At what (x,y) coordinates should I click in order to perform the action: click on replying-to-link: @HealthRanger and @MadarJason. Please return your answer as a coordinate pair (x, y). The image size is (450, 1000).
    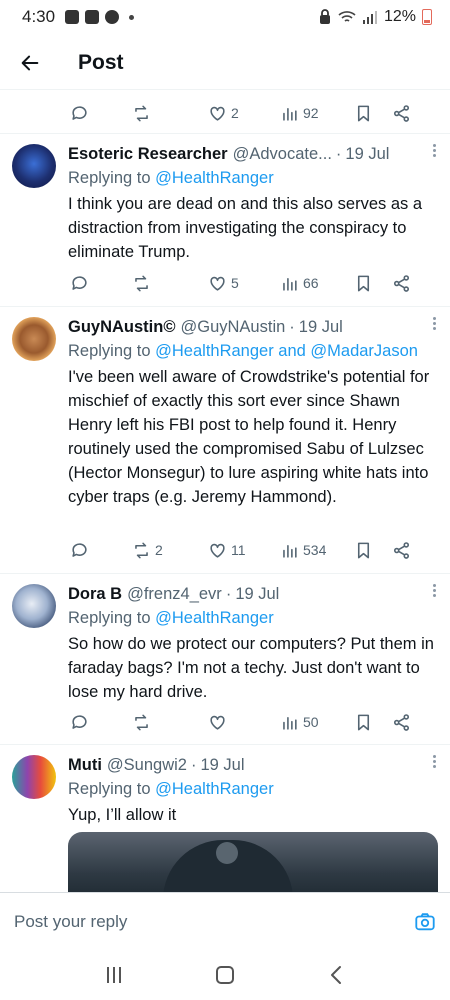
    Looking at the image, I should click on (286, 351).